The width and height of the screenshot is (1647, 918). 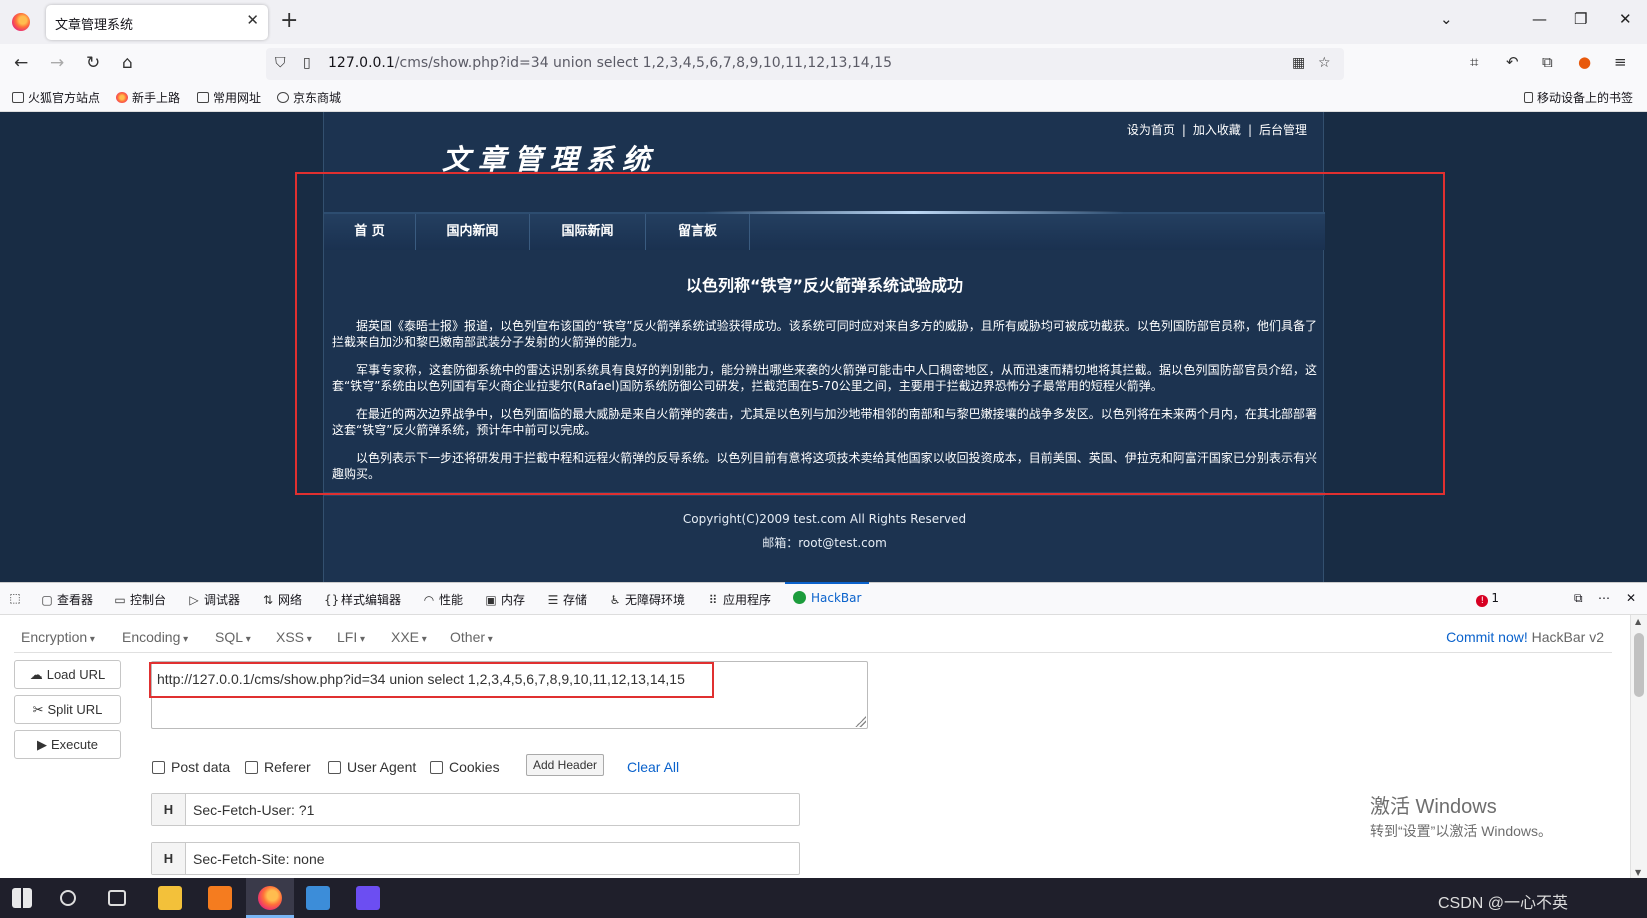 What do you see at coordinates (1446, 19) in the screenshot?
I see `list-tabs-icon: ⌄` at bounding box center [1446, 19].